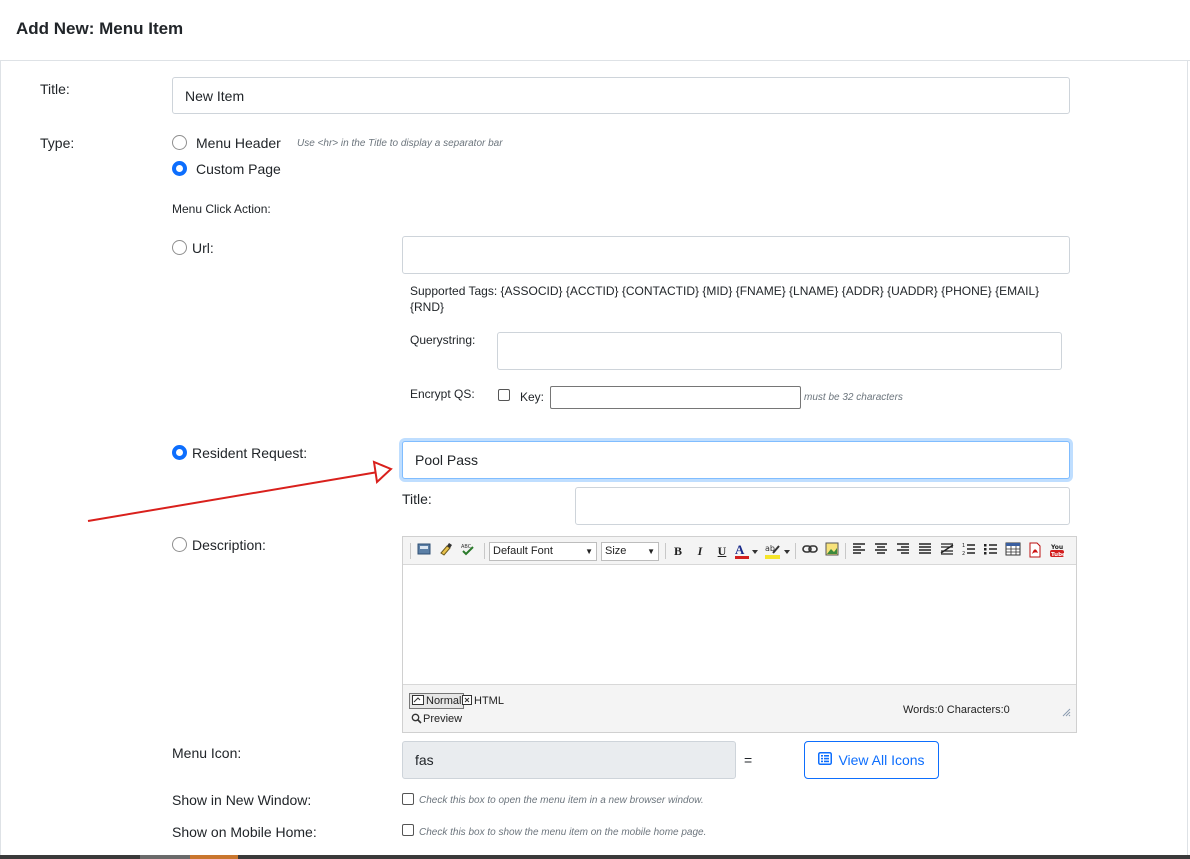  Describe the element at coordinates (779, 351) in the screenshot. I see `querystring-input` at that location.